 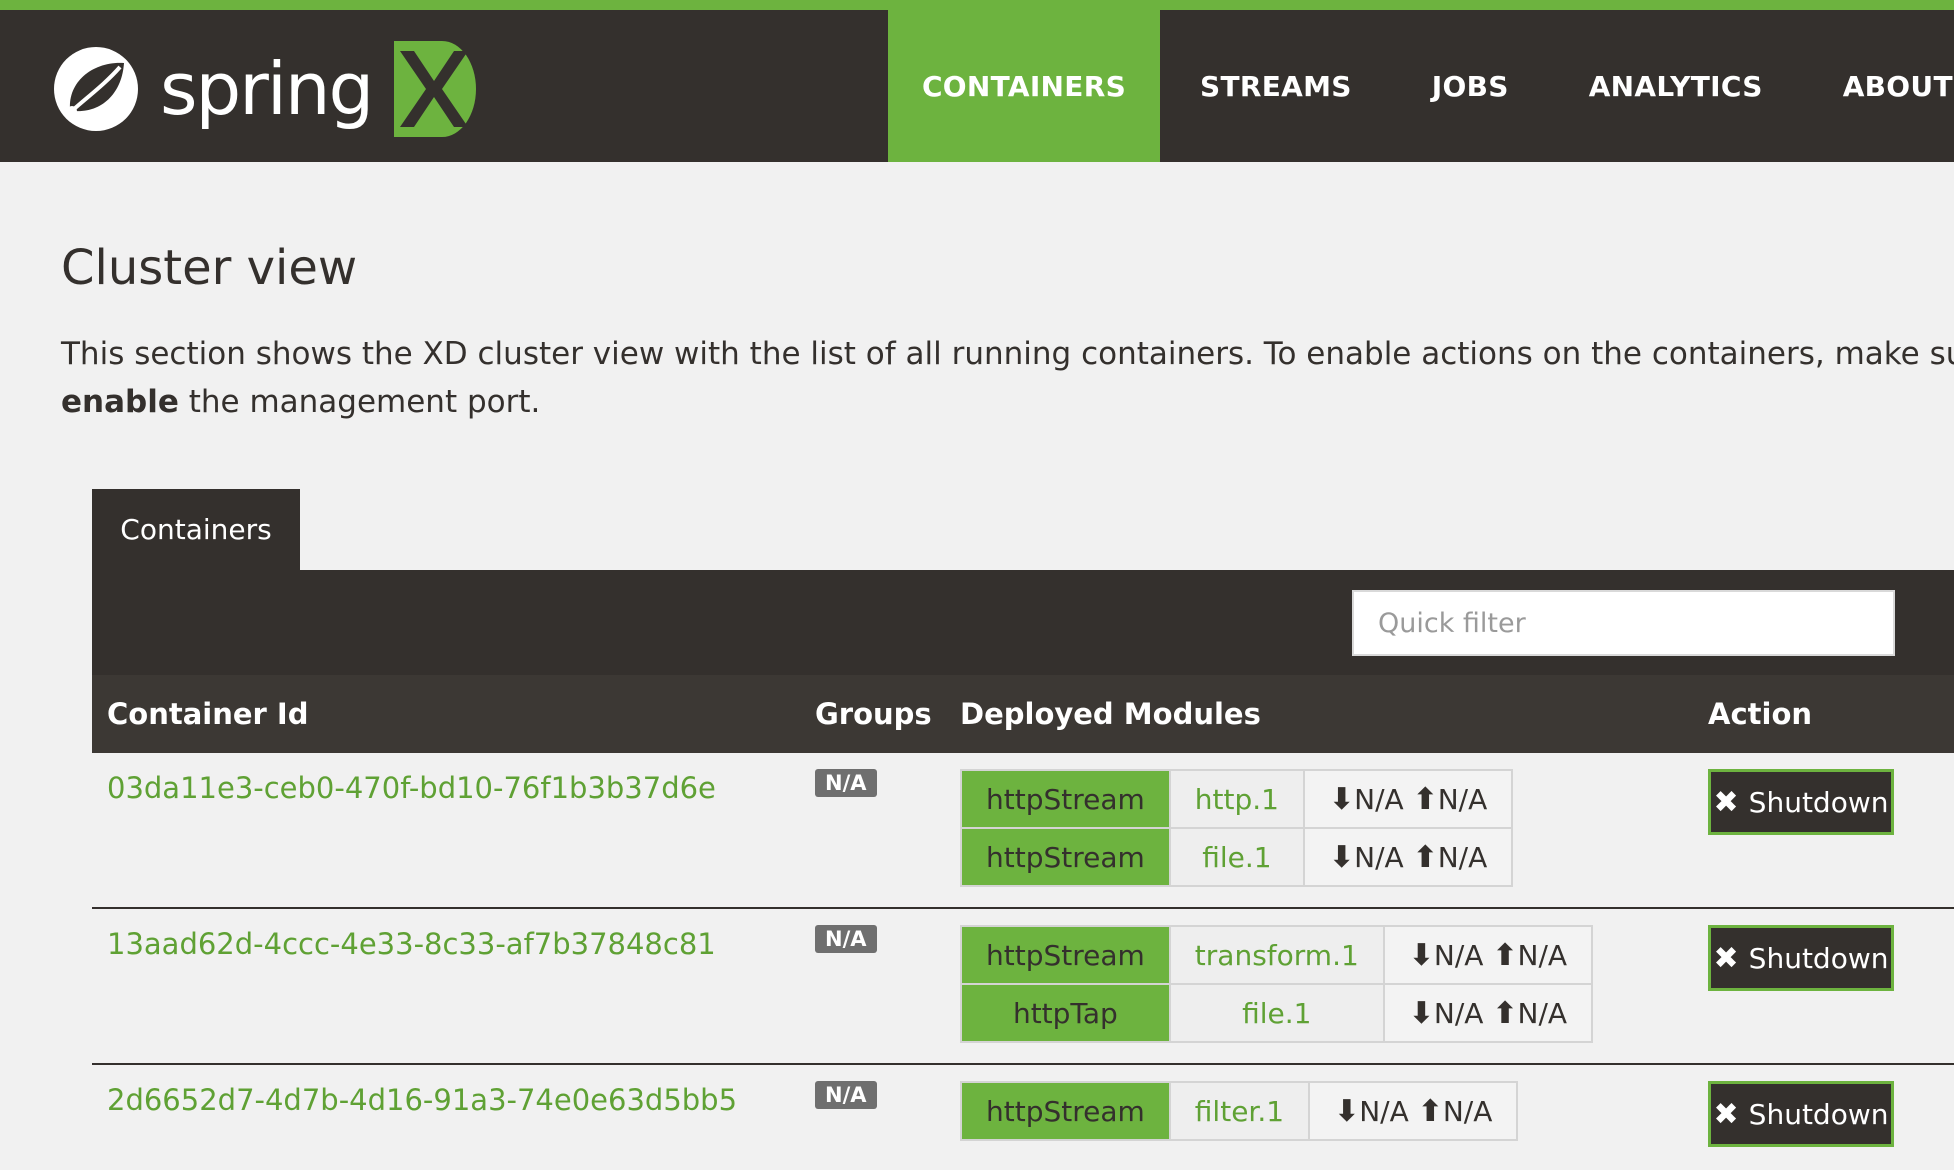 I want to click on description-bold-word: enable, so click(x=120, y=402).